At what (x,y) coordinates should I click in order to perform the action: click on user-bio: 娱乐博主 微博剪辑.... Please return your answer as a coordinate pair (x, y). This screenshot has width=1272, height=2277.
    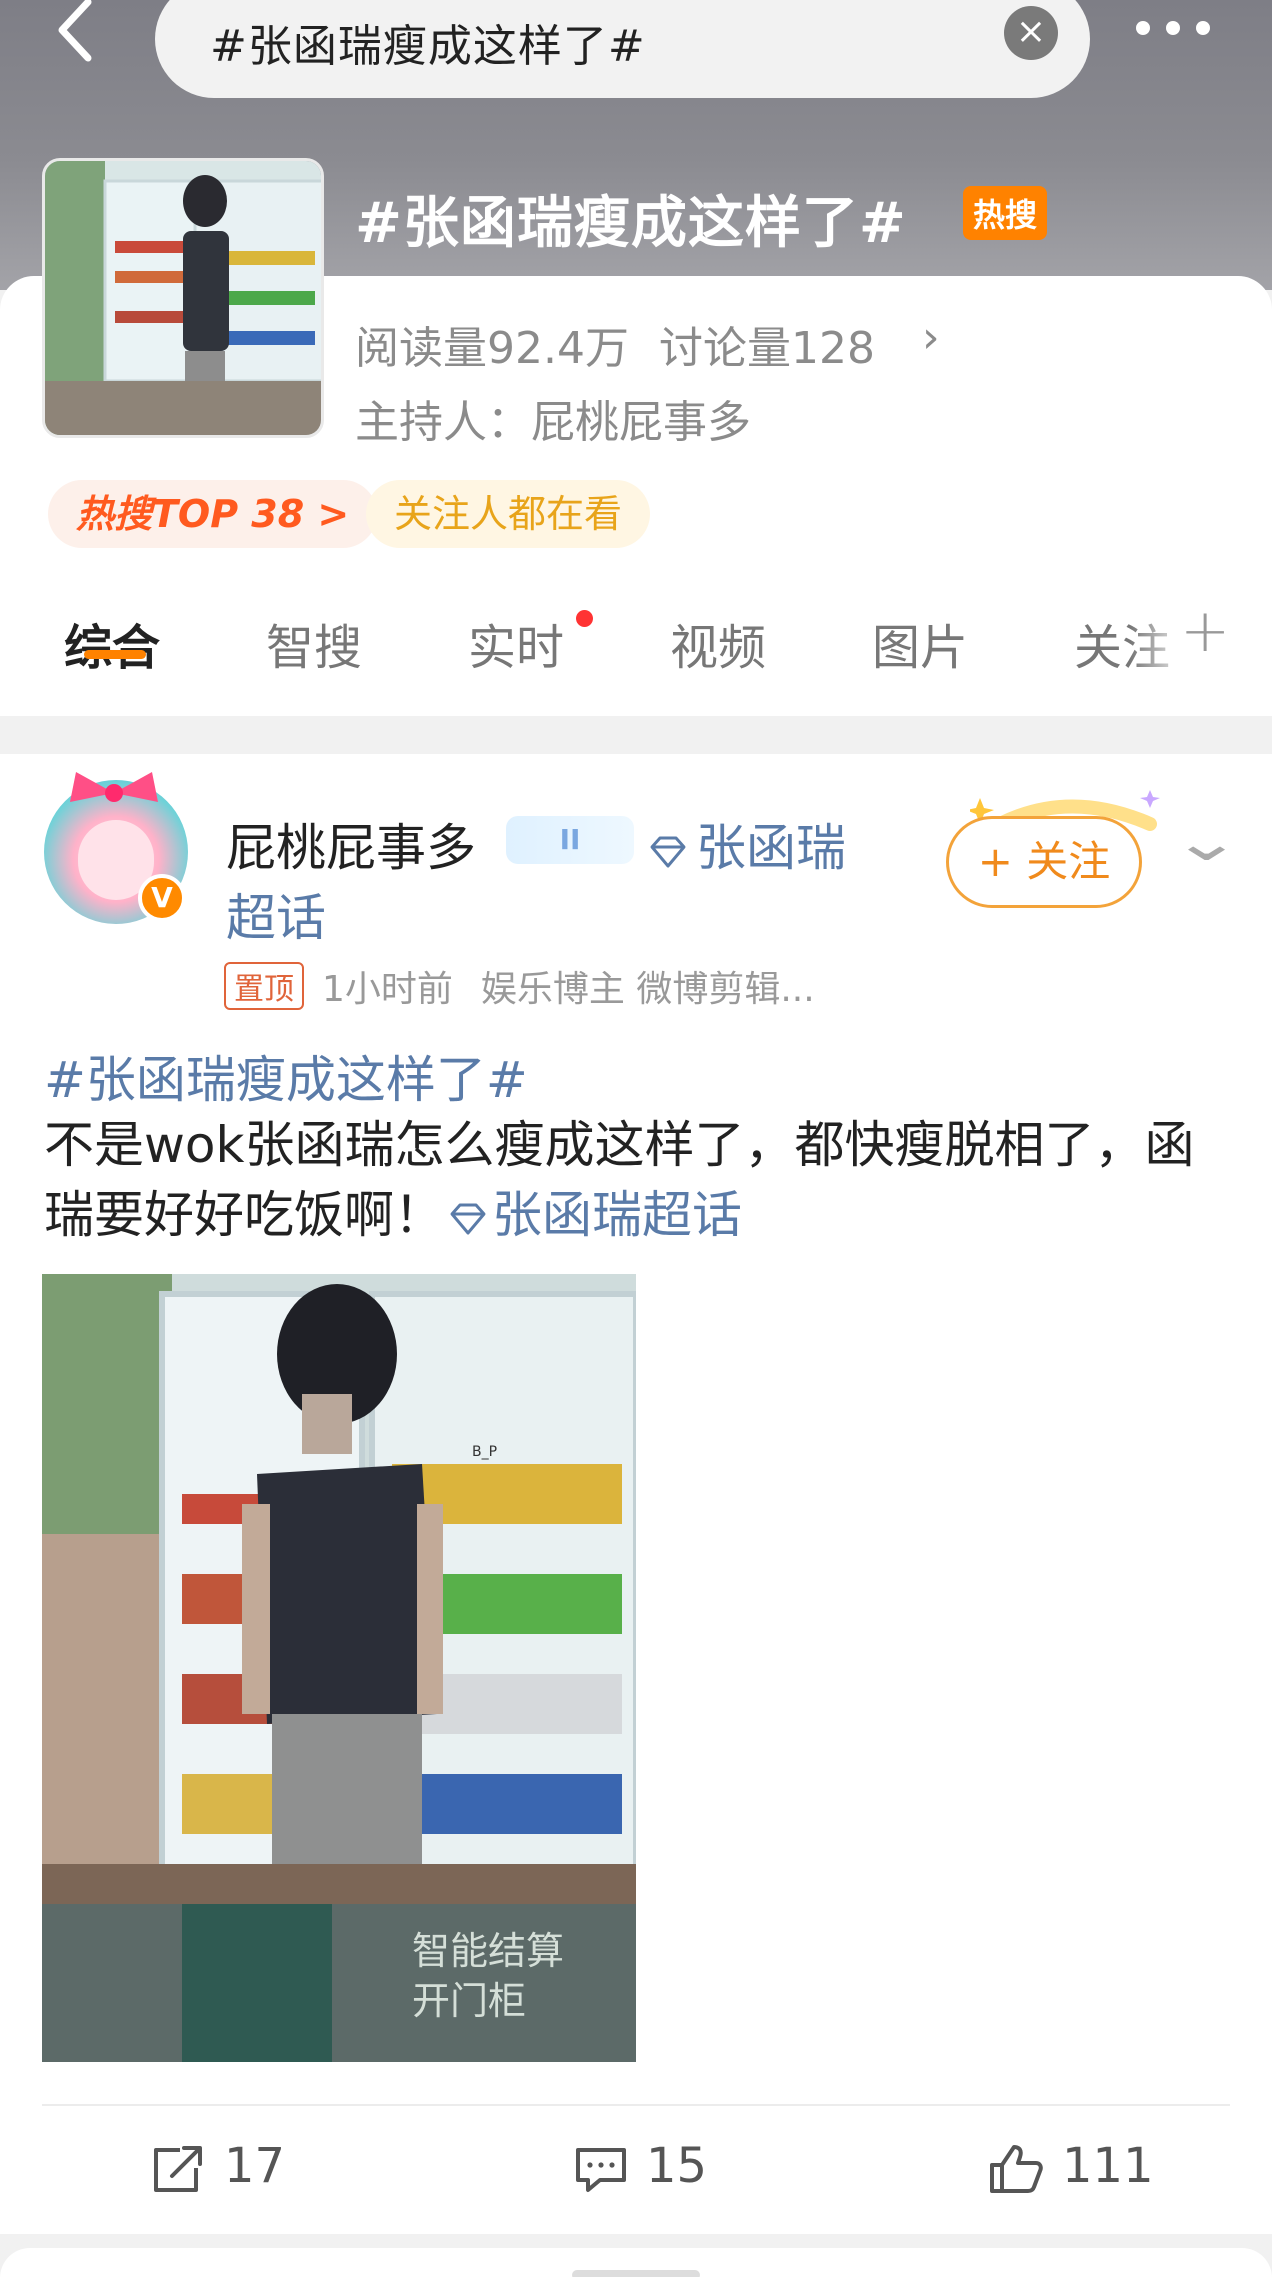
    Looking at the image, I should click on (647, 989).